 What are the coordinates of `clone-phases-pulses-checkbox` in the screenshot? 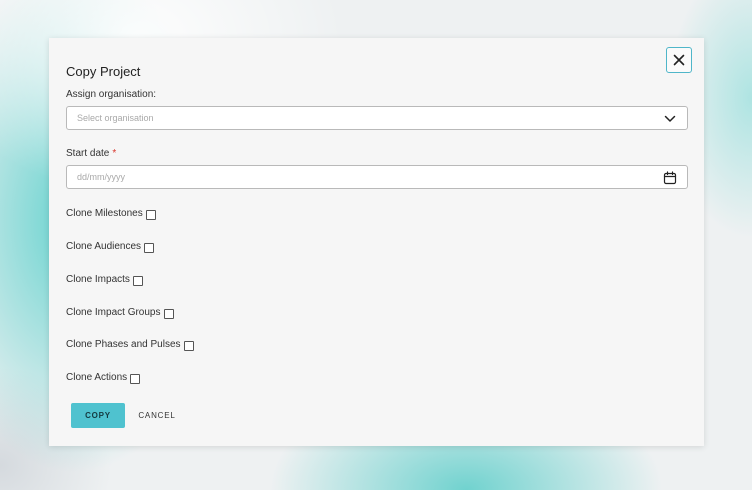 It's located at (188, 346).